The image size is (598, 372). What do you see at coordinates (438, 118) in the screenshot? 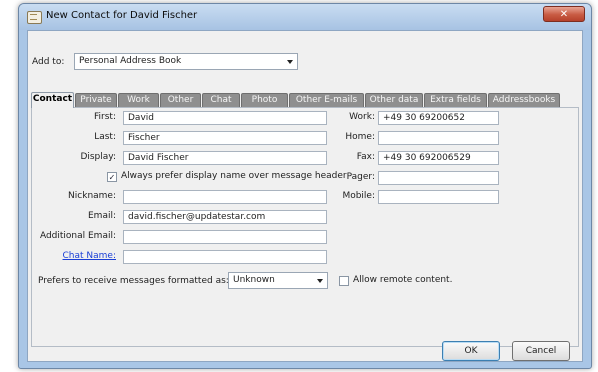
I see `work-phone-input: +49 30 69200652` at bounding box center [438, 118].